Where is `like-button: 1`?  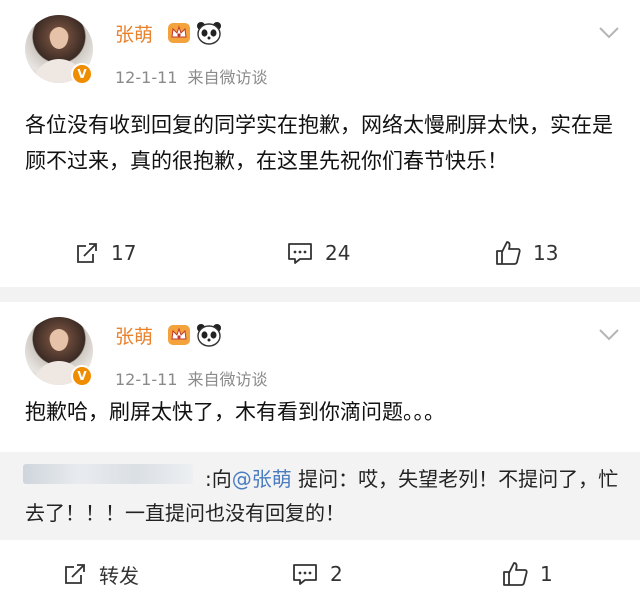 like-button: 1 is located at coordinates (527, 574).